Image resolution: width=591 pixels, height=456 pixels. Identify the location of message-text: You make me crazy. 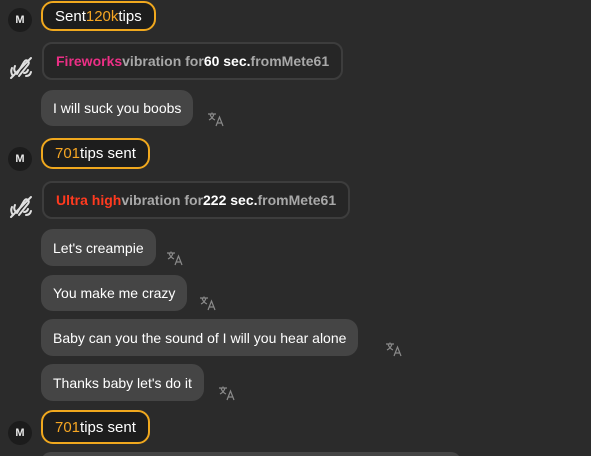
(114, 293).